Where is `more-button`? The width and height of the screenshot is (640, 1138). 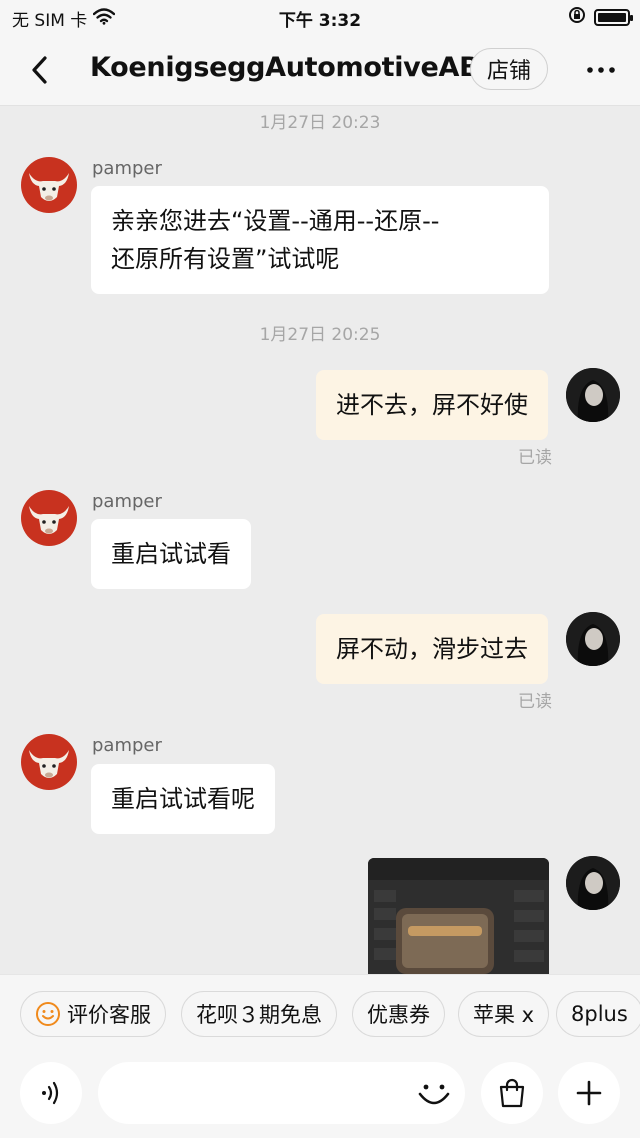
more-button is located at coordinates (601, 70).